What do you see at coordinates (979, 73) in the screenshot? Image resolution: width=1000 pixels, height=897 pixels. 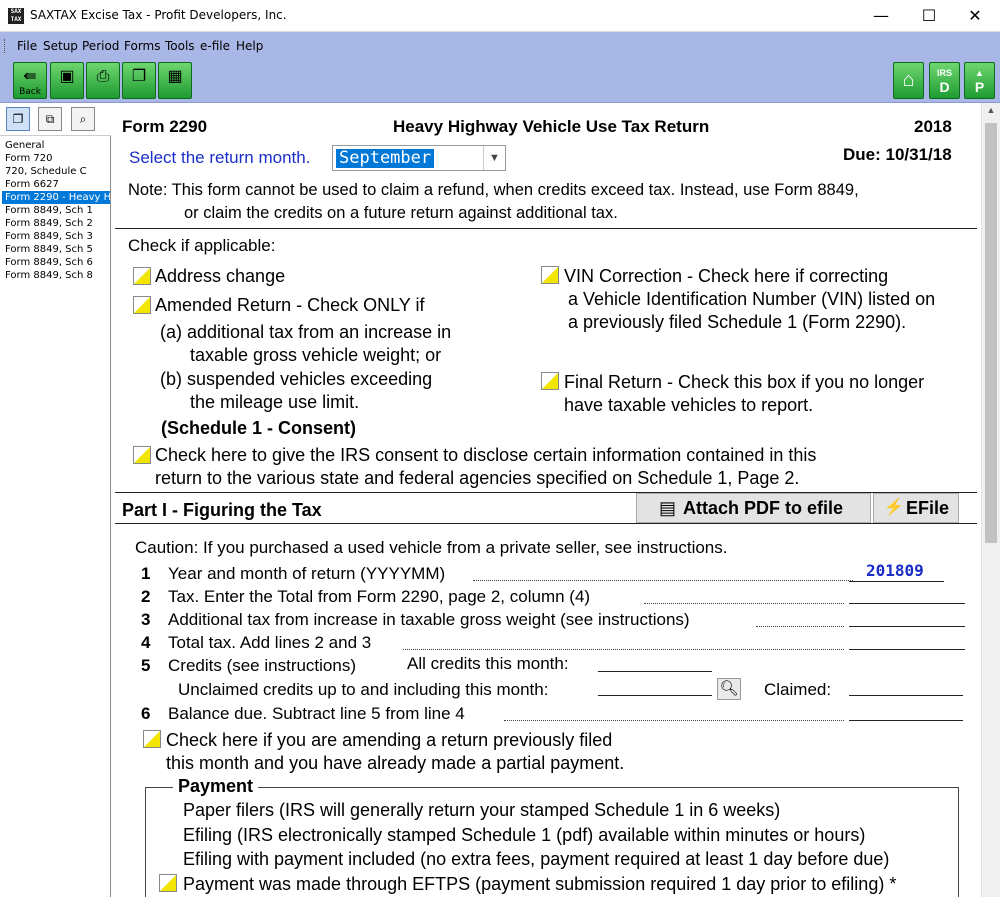 I see `p-arrow-icon: ▲` at bounding box center [979, 73].